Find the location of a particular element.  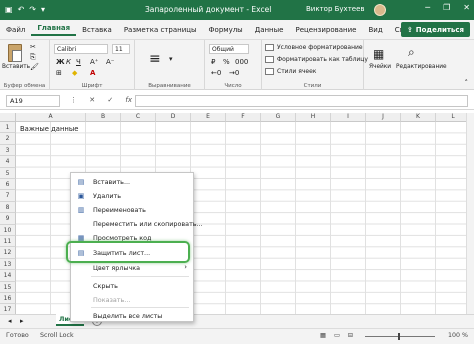

zoom-slider is located at coordinates (400, 336).